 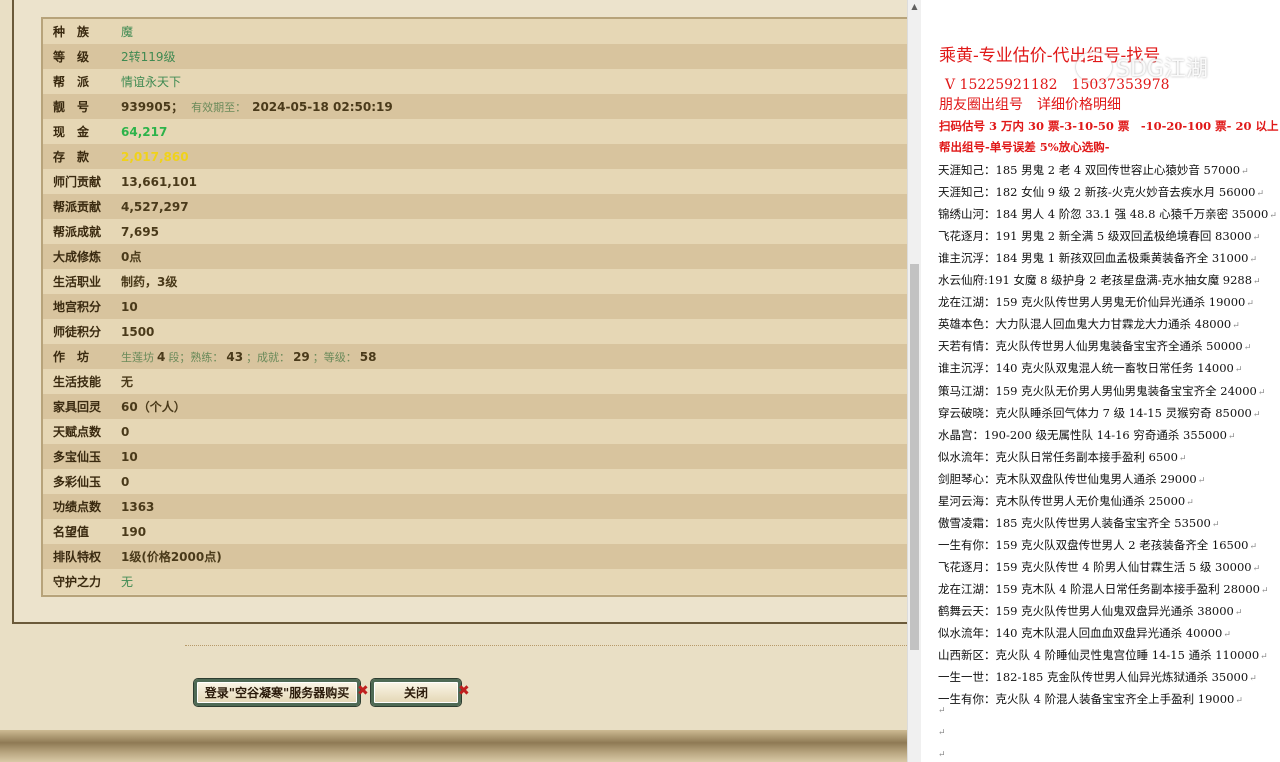 I want to click on info-row-label: 大成修炼, so click(x=77, y=257).